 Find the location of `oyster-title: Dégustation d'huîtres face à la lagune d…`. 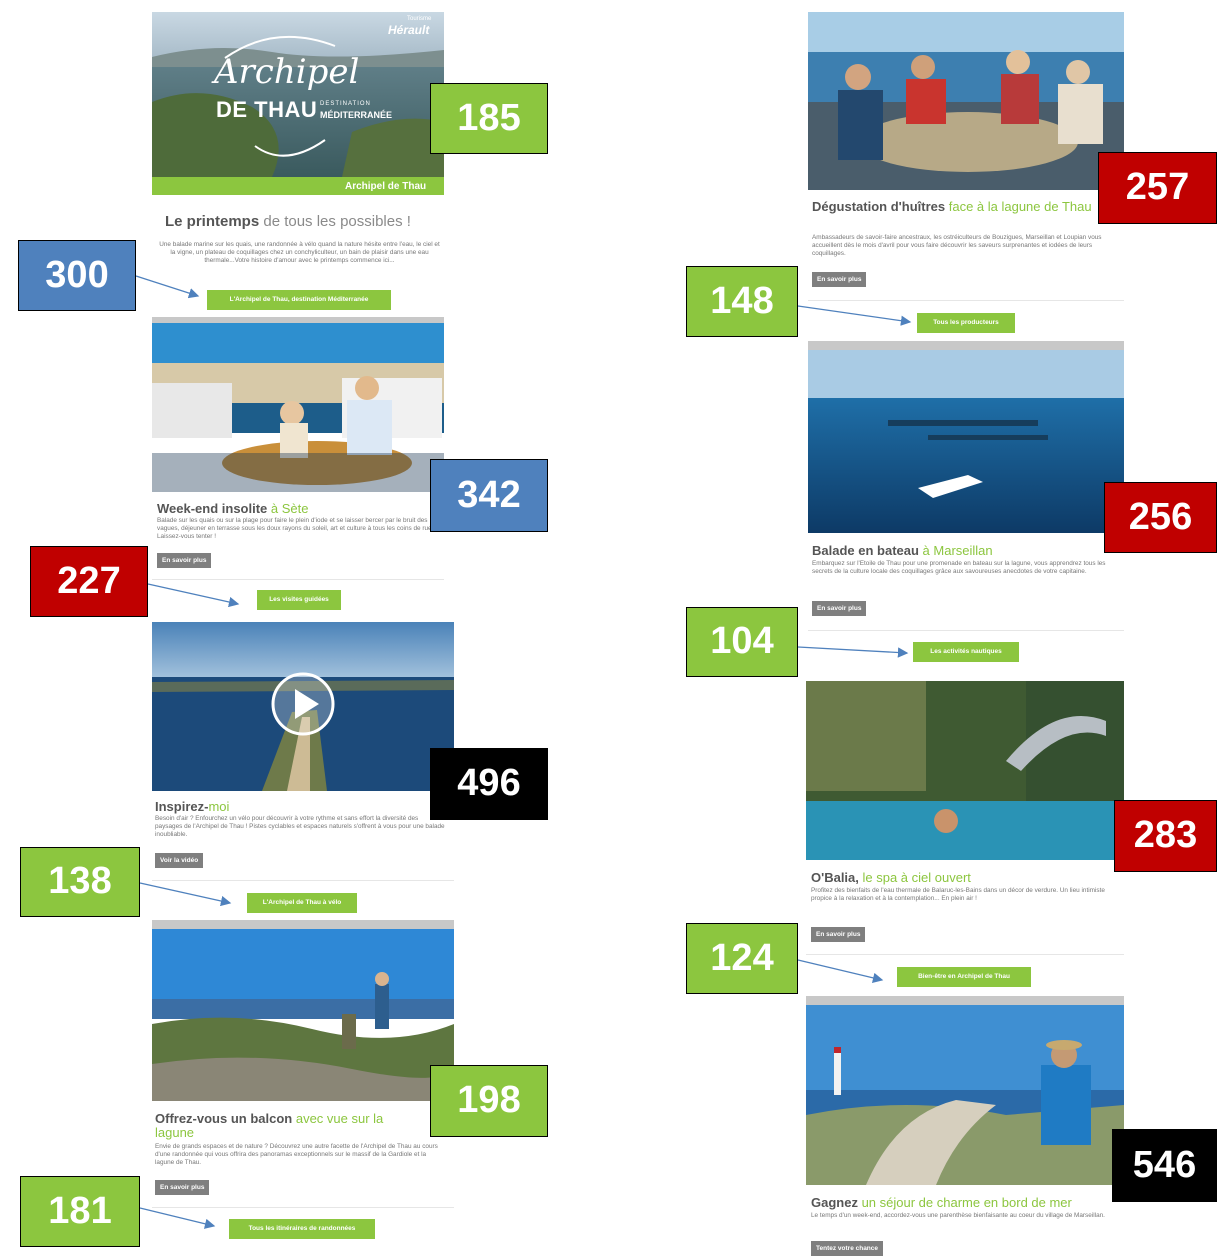

oyster-title: Dégustation d'huîtres face à la lagune d… is located at coordinates (952, 206).